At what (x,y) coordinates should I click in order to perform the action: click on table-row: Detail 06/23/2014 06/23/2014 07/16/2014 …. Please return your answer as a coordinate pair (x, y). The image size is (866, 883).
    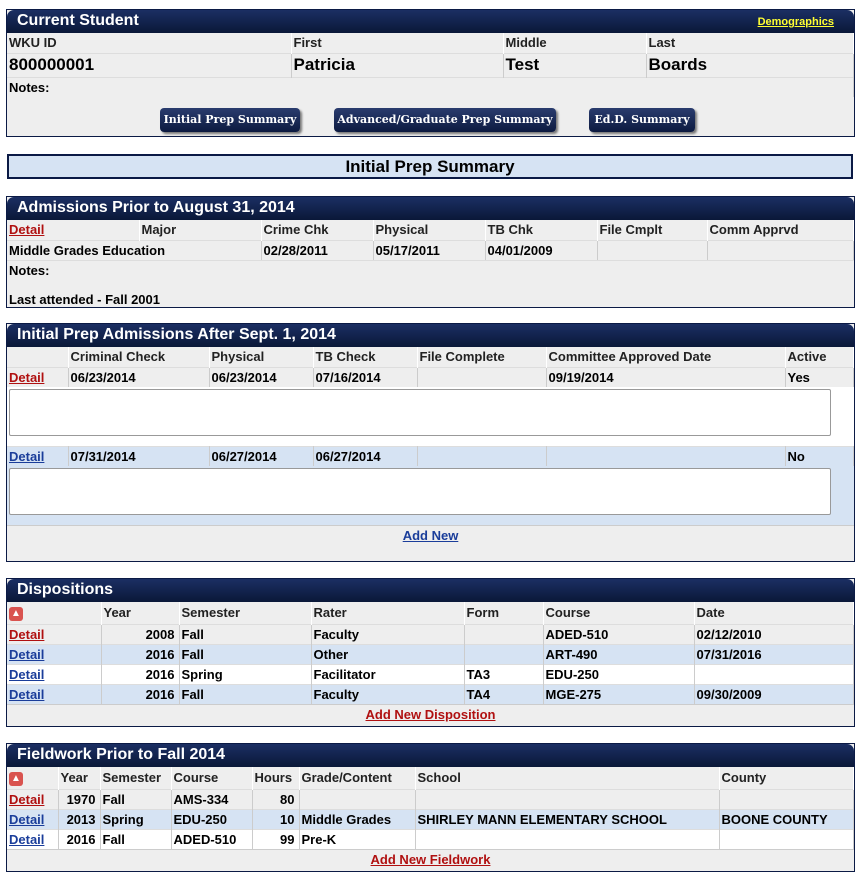
    Looking at the image, I should click on (430, 376).